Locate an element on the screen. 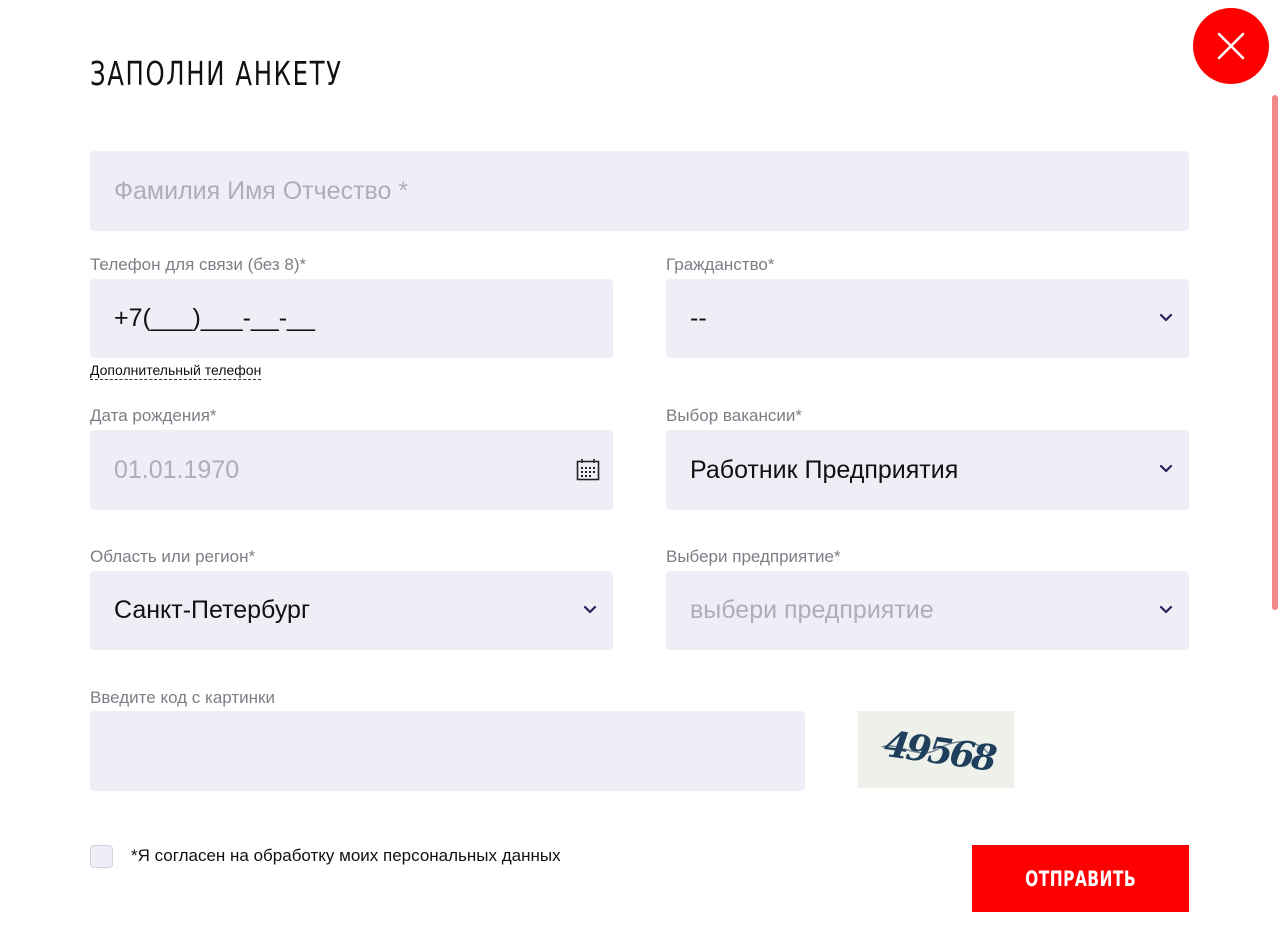  submit-button: ОТПРАВИТЬ is located at coordinates (1080, 878).